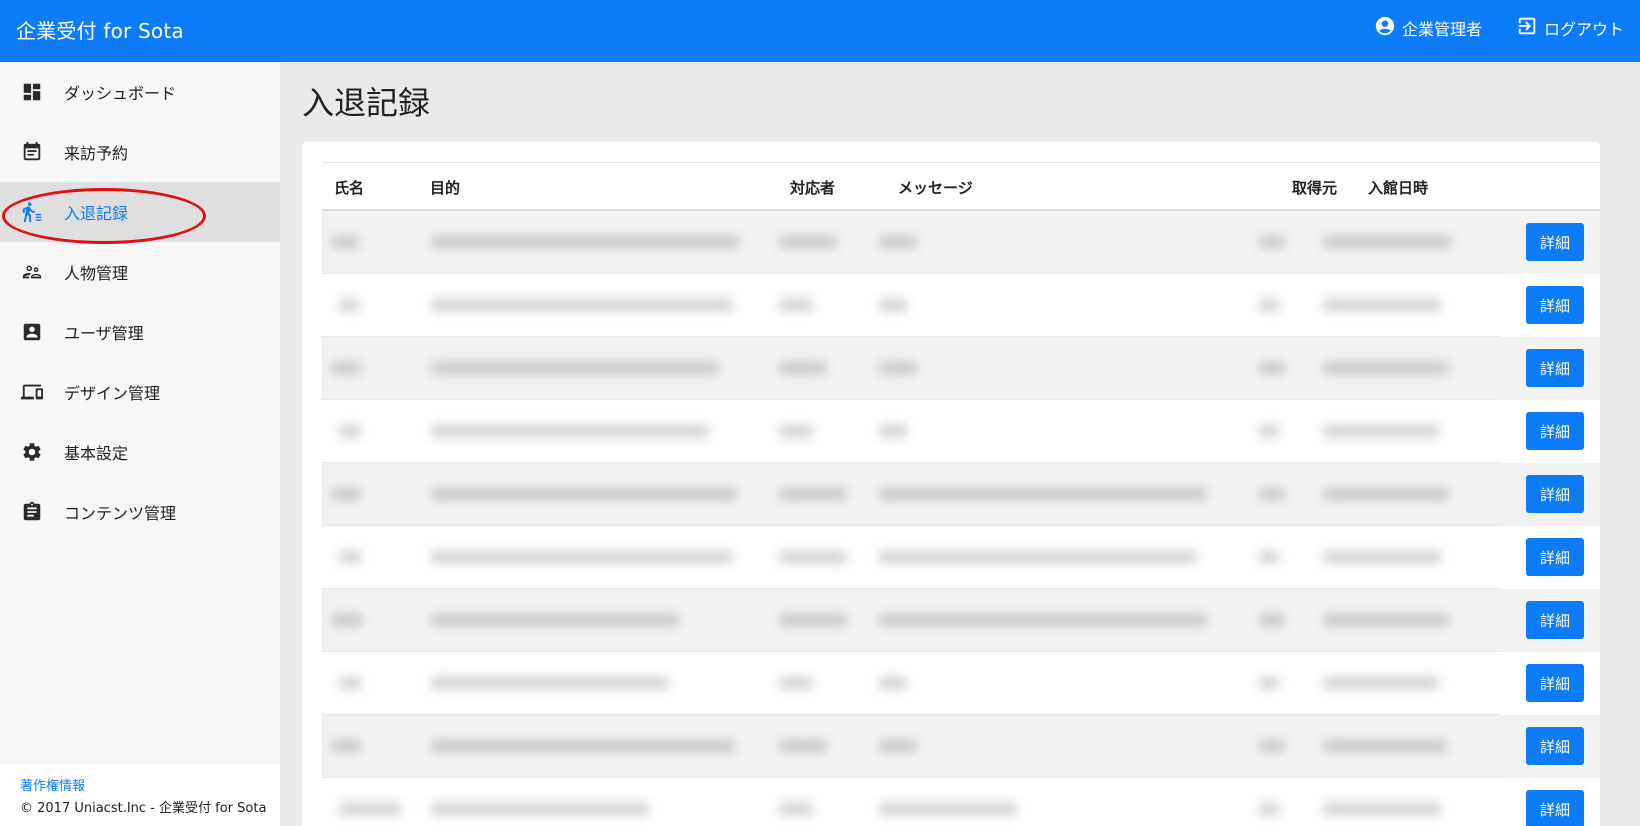 Image resolution: width=1640 pixels, height=826 pixels. Describe the element at coordinates (120, 513) in the screenshot. I see `sidebar-item-label: コンテンツ管理` at that location.